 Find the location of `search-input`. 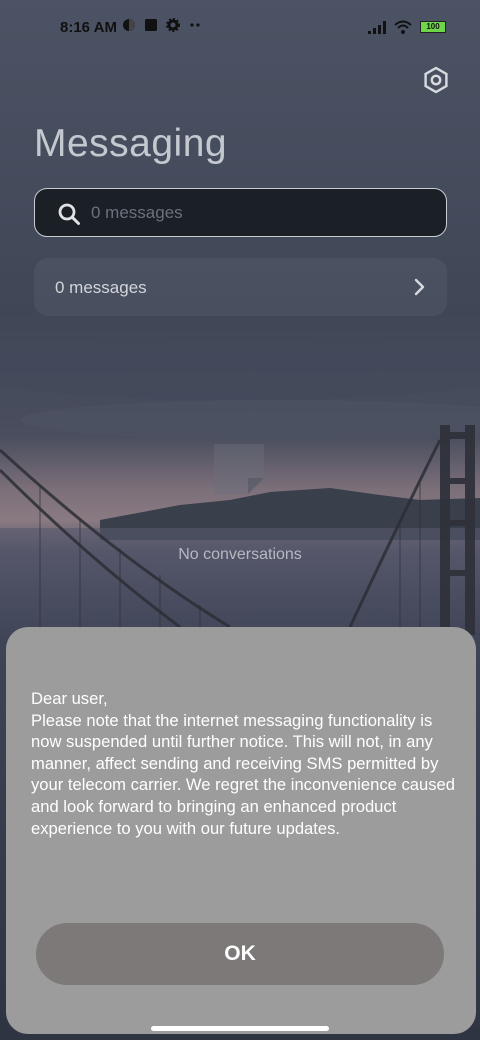

search-input is located at coordinates (256, 213).